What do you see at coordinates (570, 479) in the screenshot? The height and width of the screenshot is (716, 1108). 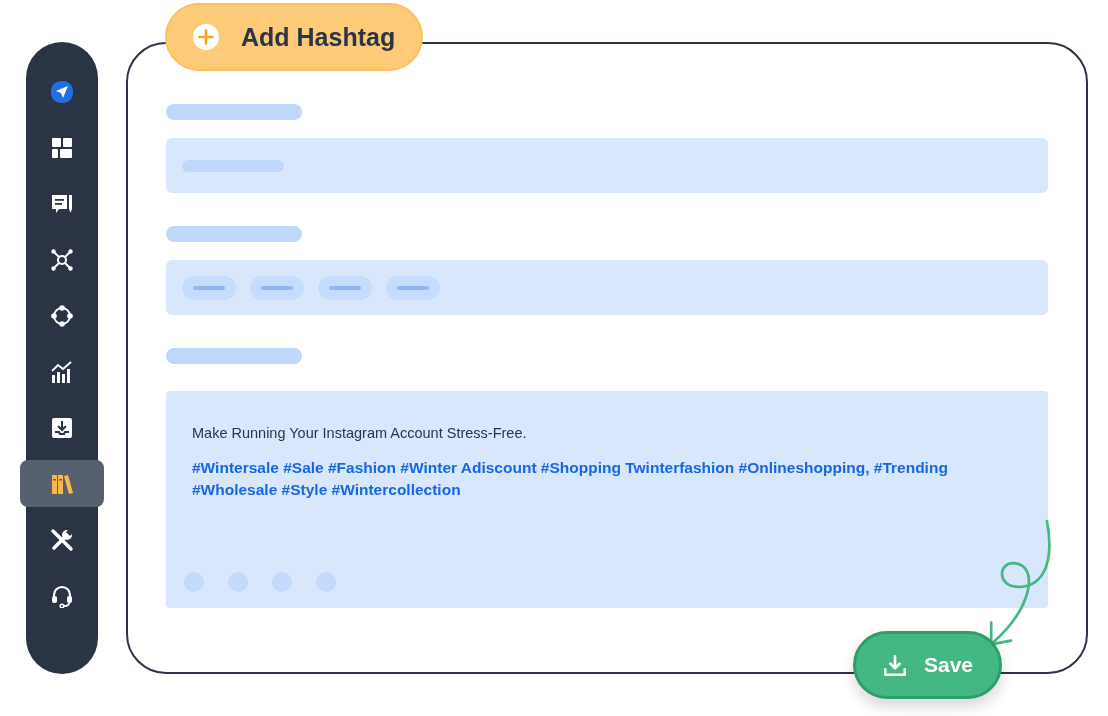 I see `hashtag-text: #Wintersale #Sale #Fashion #Winter Adiscount #Shopping Twinterfashion #Onlineshopping, #Trending #Wholesale #Style #Wintercollection` at bounding box center [570, 479].